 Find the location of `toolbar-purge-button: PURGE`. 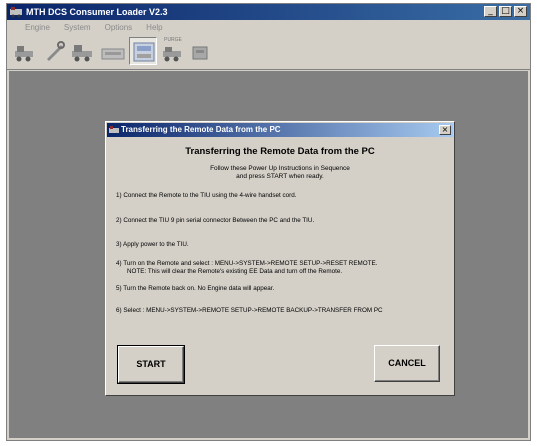

toolbar-purge-button: PURGE is located at coordinates (173, 51).